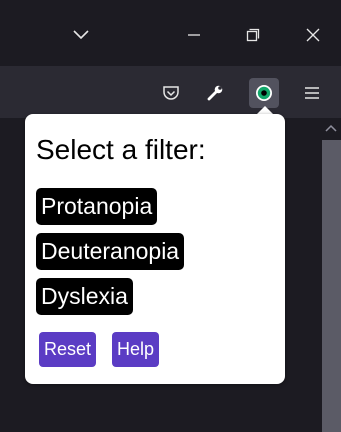 This screenshot has width=341, height=432. I want to click on wrench-icon, so click(215, 93).